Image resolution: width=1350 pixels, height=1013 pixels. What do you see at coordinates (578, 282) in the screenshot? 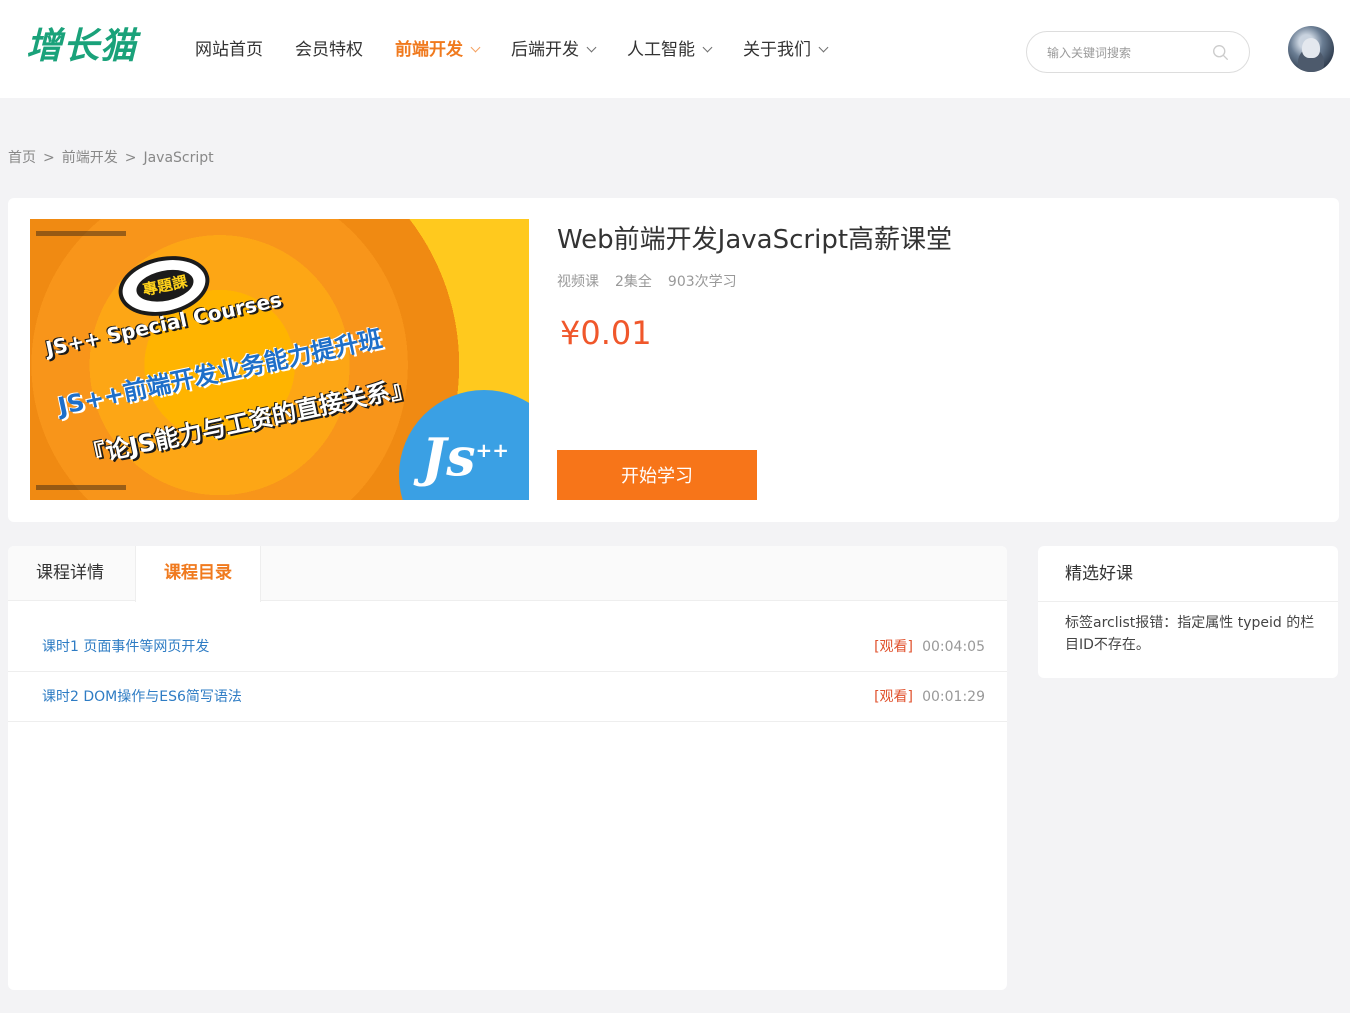
I see `course-type: 视频课` at bounding box center [578, 282].